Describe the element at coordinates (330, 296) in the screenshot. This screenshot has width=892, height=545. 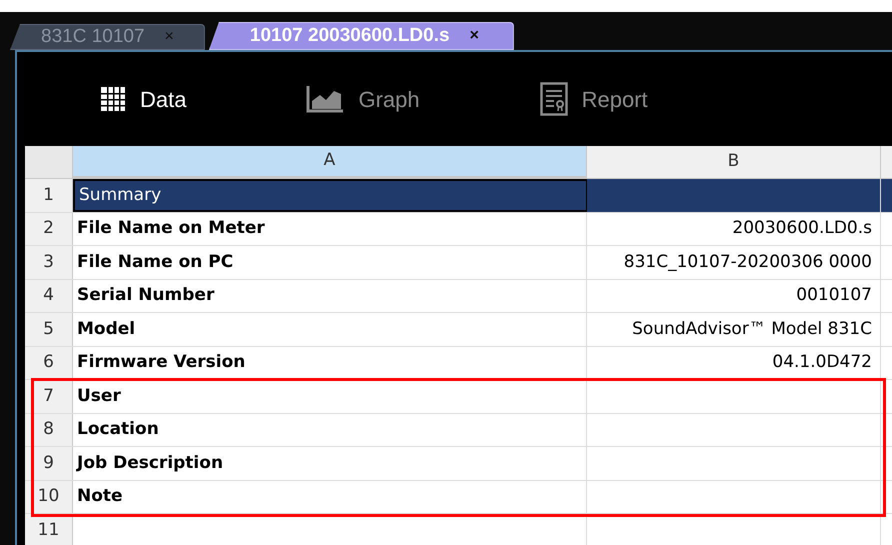
I see `table-cell: Serial Number` at that location.